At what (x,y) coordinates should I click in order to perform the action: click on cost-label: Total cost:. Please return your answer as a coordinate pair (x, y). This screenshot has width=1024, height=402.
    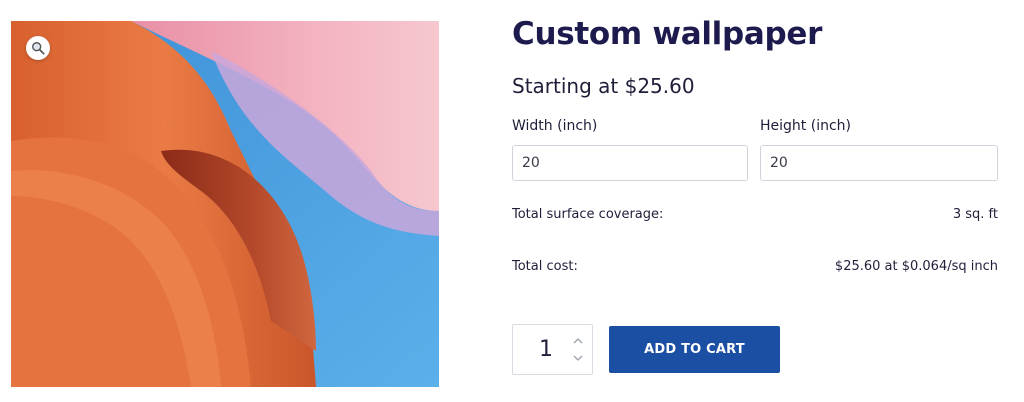
    Looking at the image, I should click on (545, 266).